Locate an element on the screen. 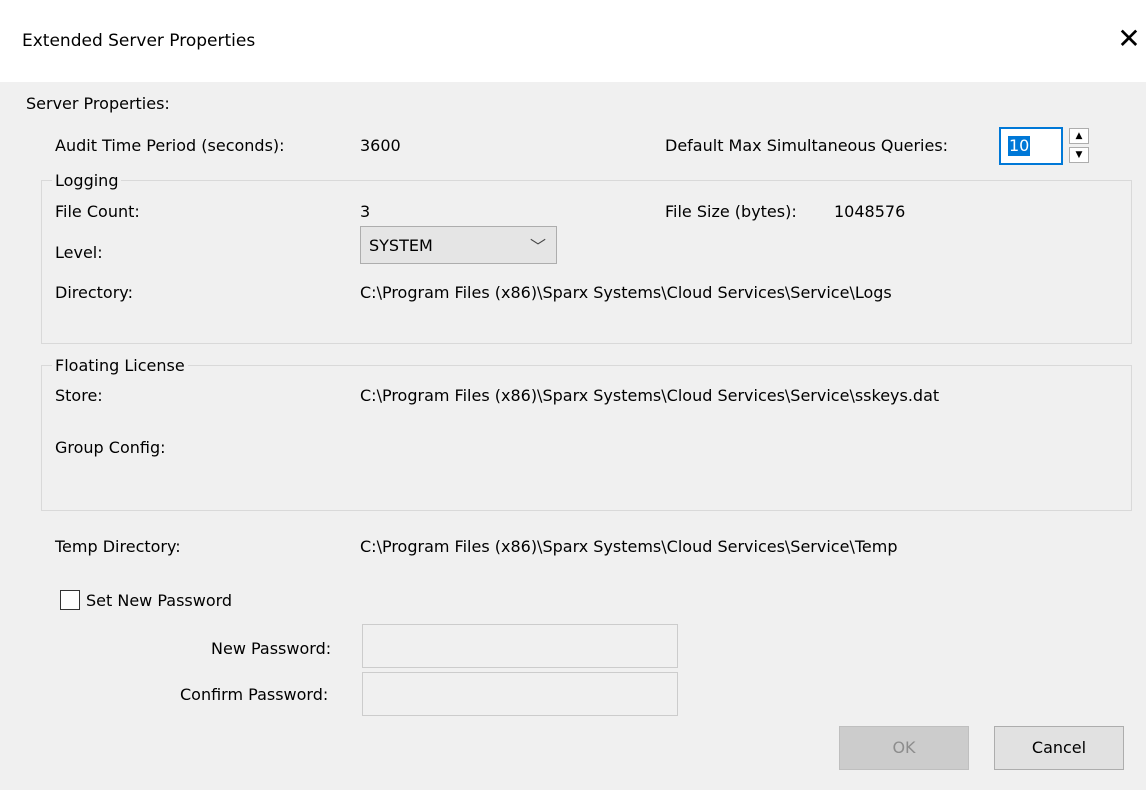 The height and width of the screenshot is (790, 1146). level-select-value: SYSTEM is located at coordinates (401, 245).